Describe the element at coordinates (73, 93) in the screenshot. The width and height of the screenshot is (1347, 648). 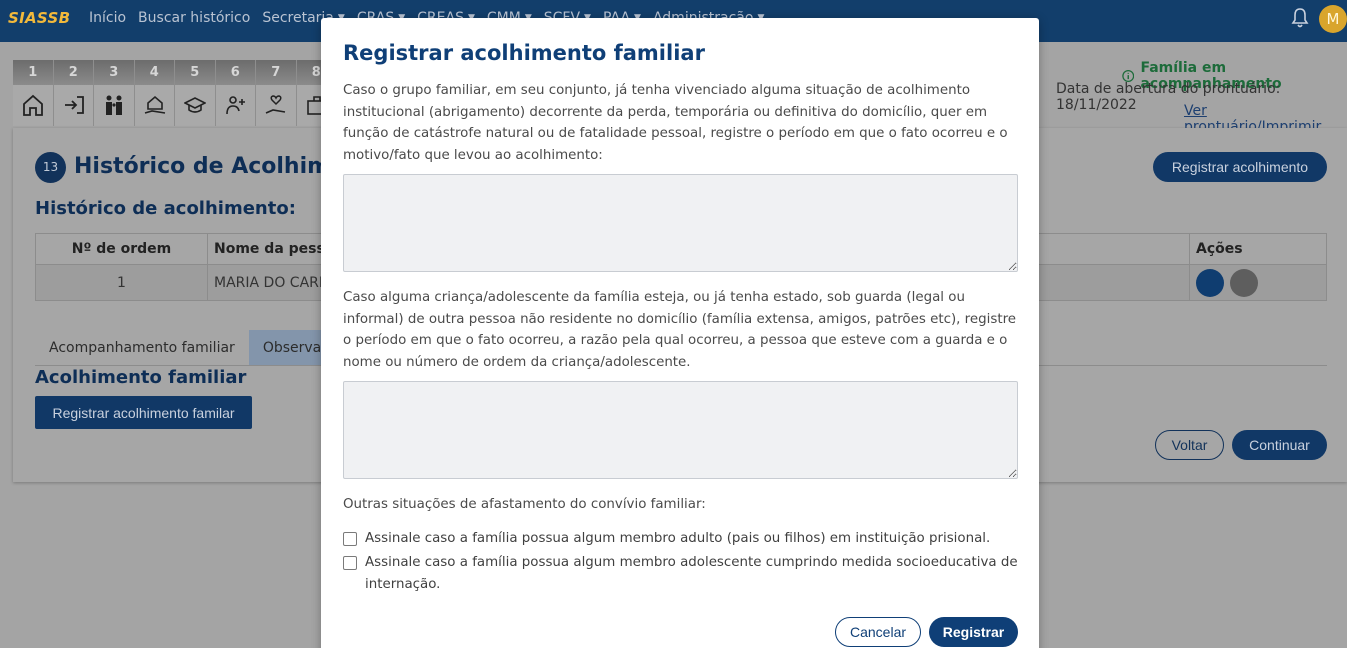
I see `step-tab-2: 2` at that location.